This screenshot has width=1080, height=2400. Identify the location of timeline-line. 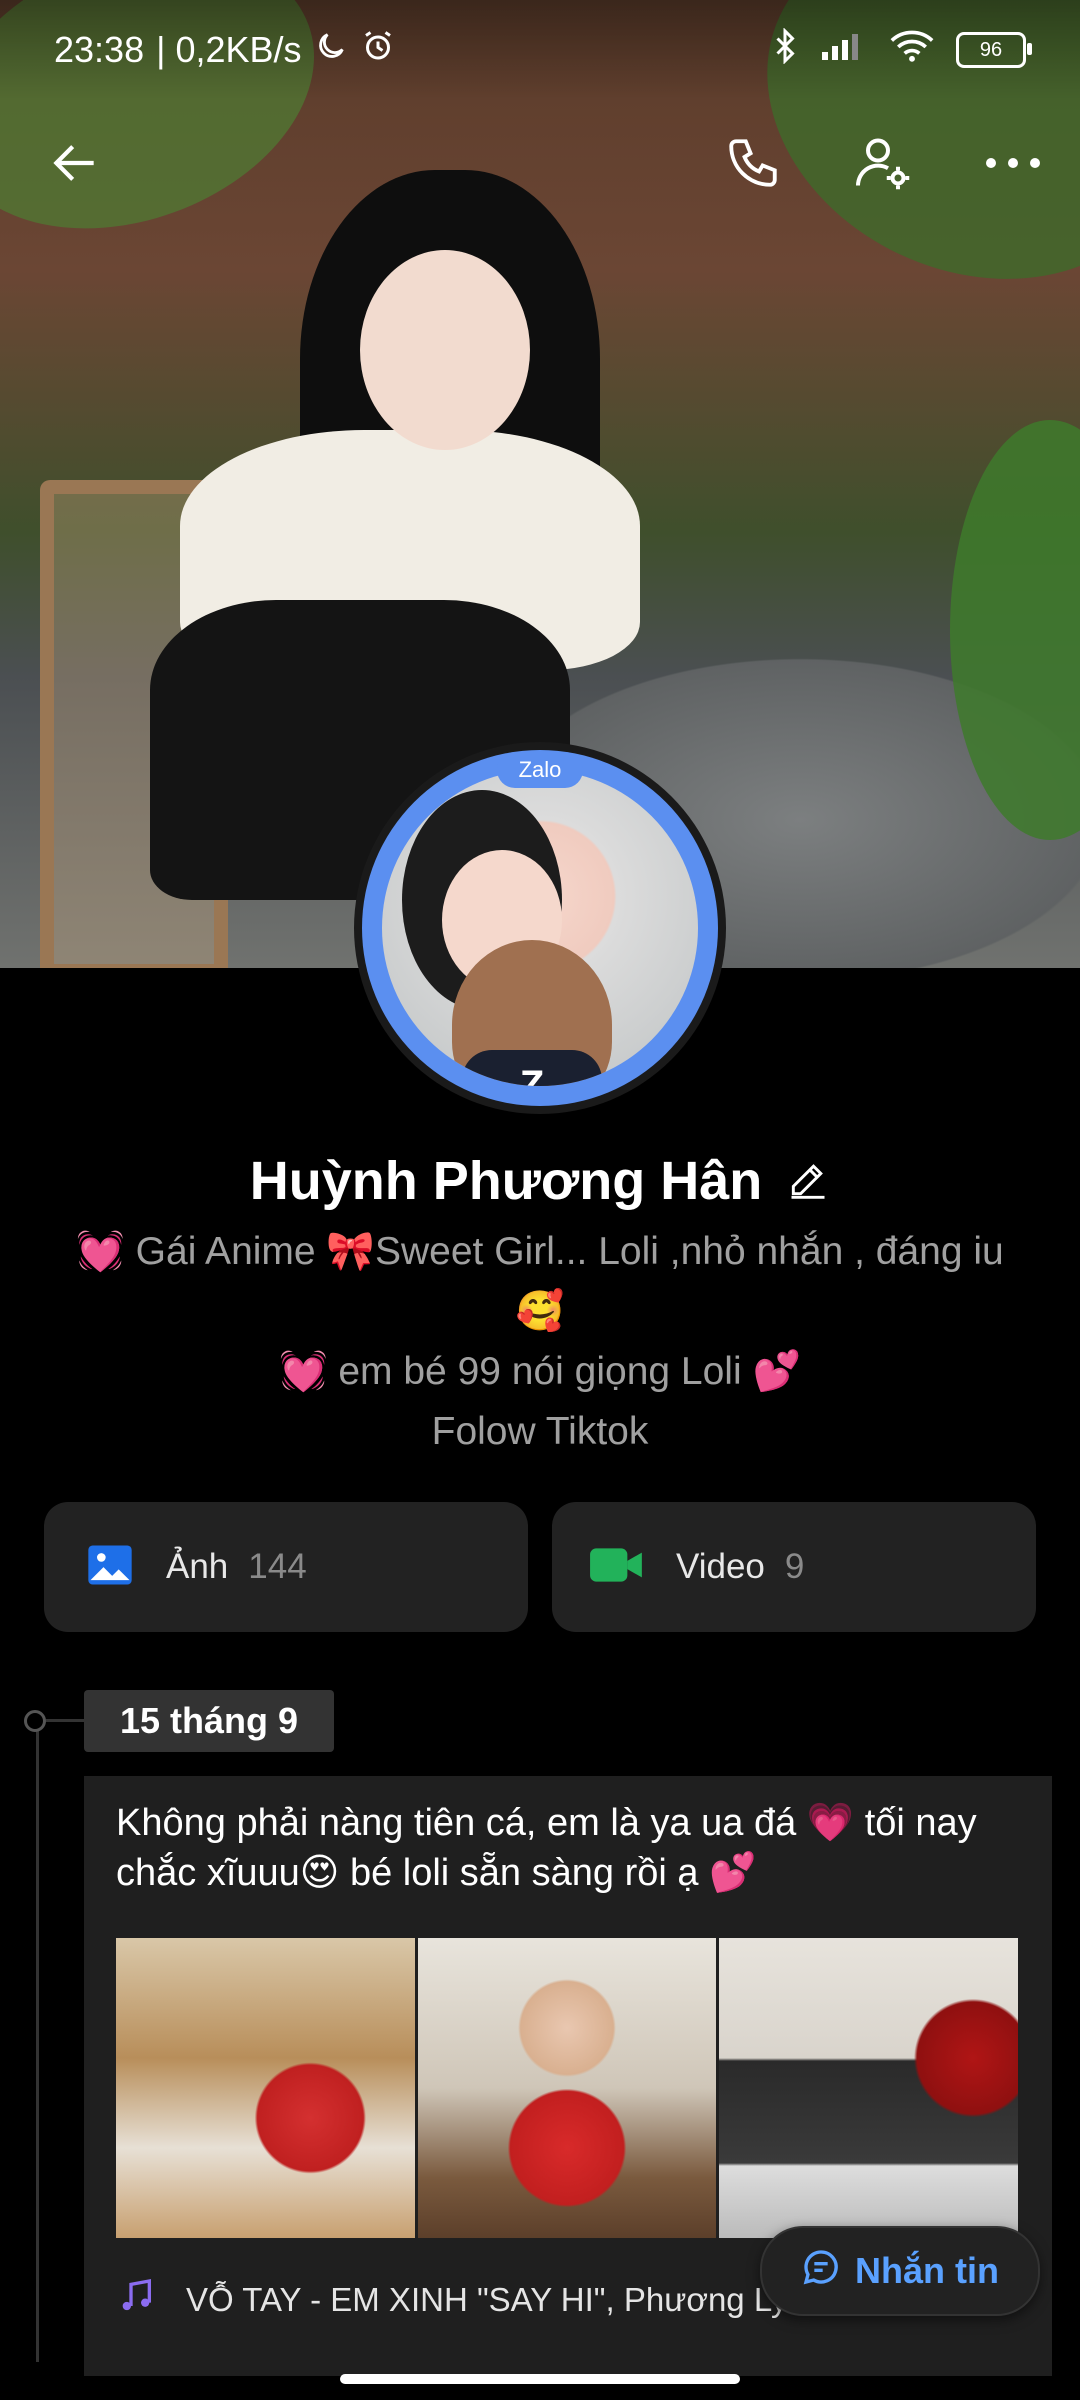
(37, 2042).